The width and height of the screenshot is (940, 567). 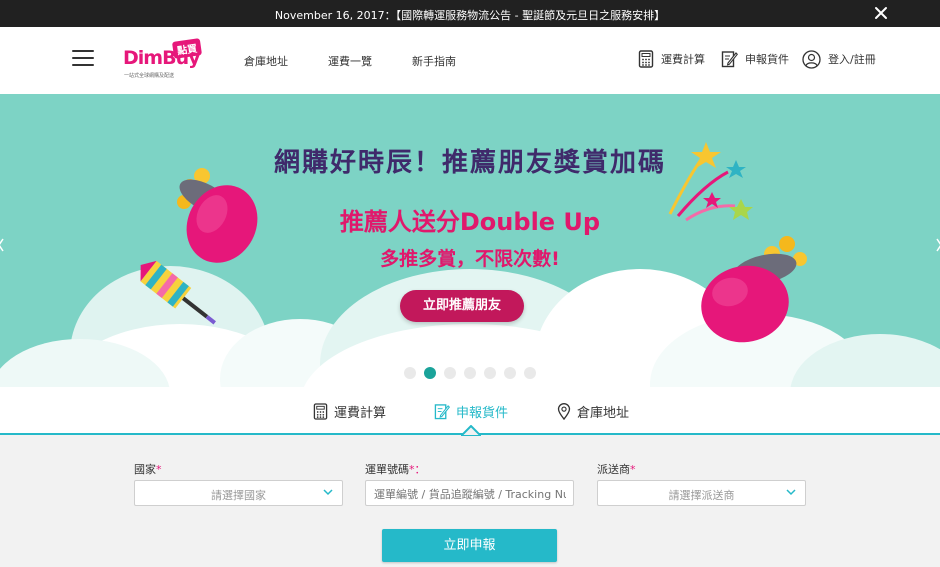 I want to click on tool-login-register: 登入/註冊, so click(x=839, y=59).